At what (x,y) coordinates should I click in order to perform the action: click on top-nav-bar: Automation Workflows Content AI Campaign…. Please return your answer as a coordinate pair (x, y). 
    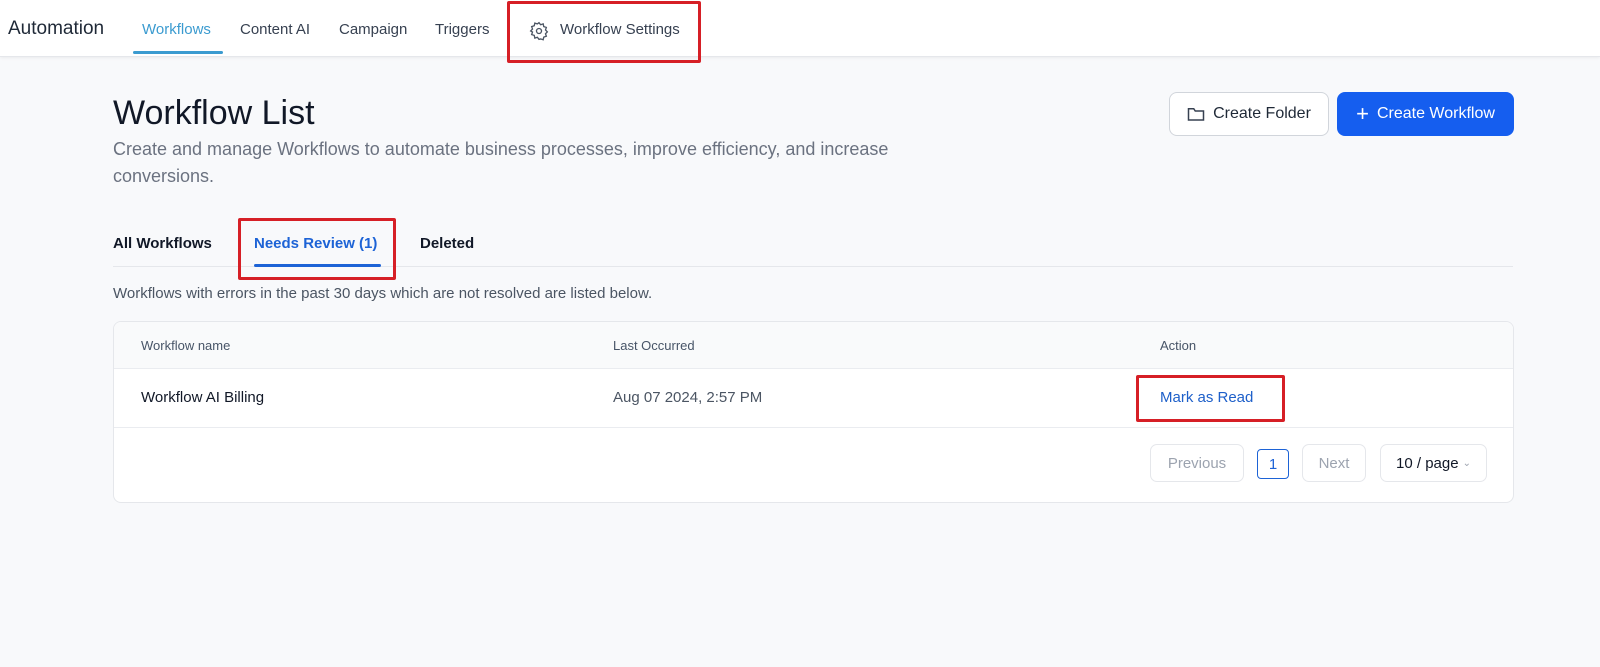
    Looking at the image, I should click on (800, 28).